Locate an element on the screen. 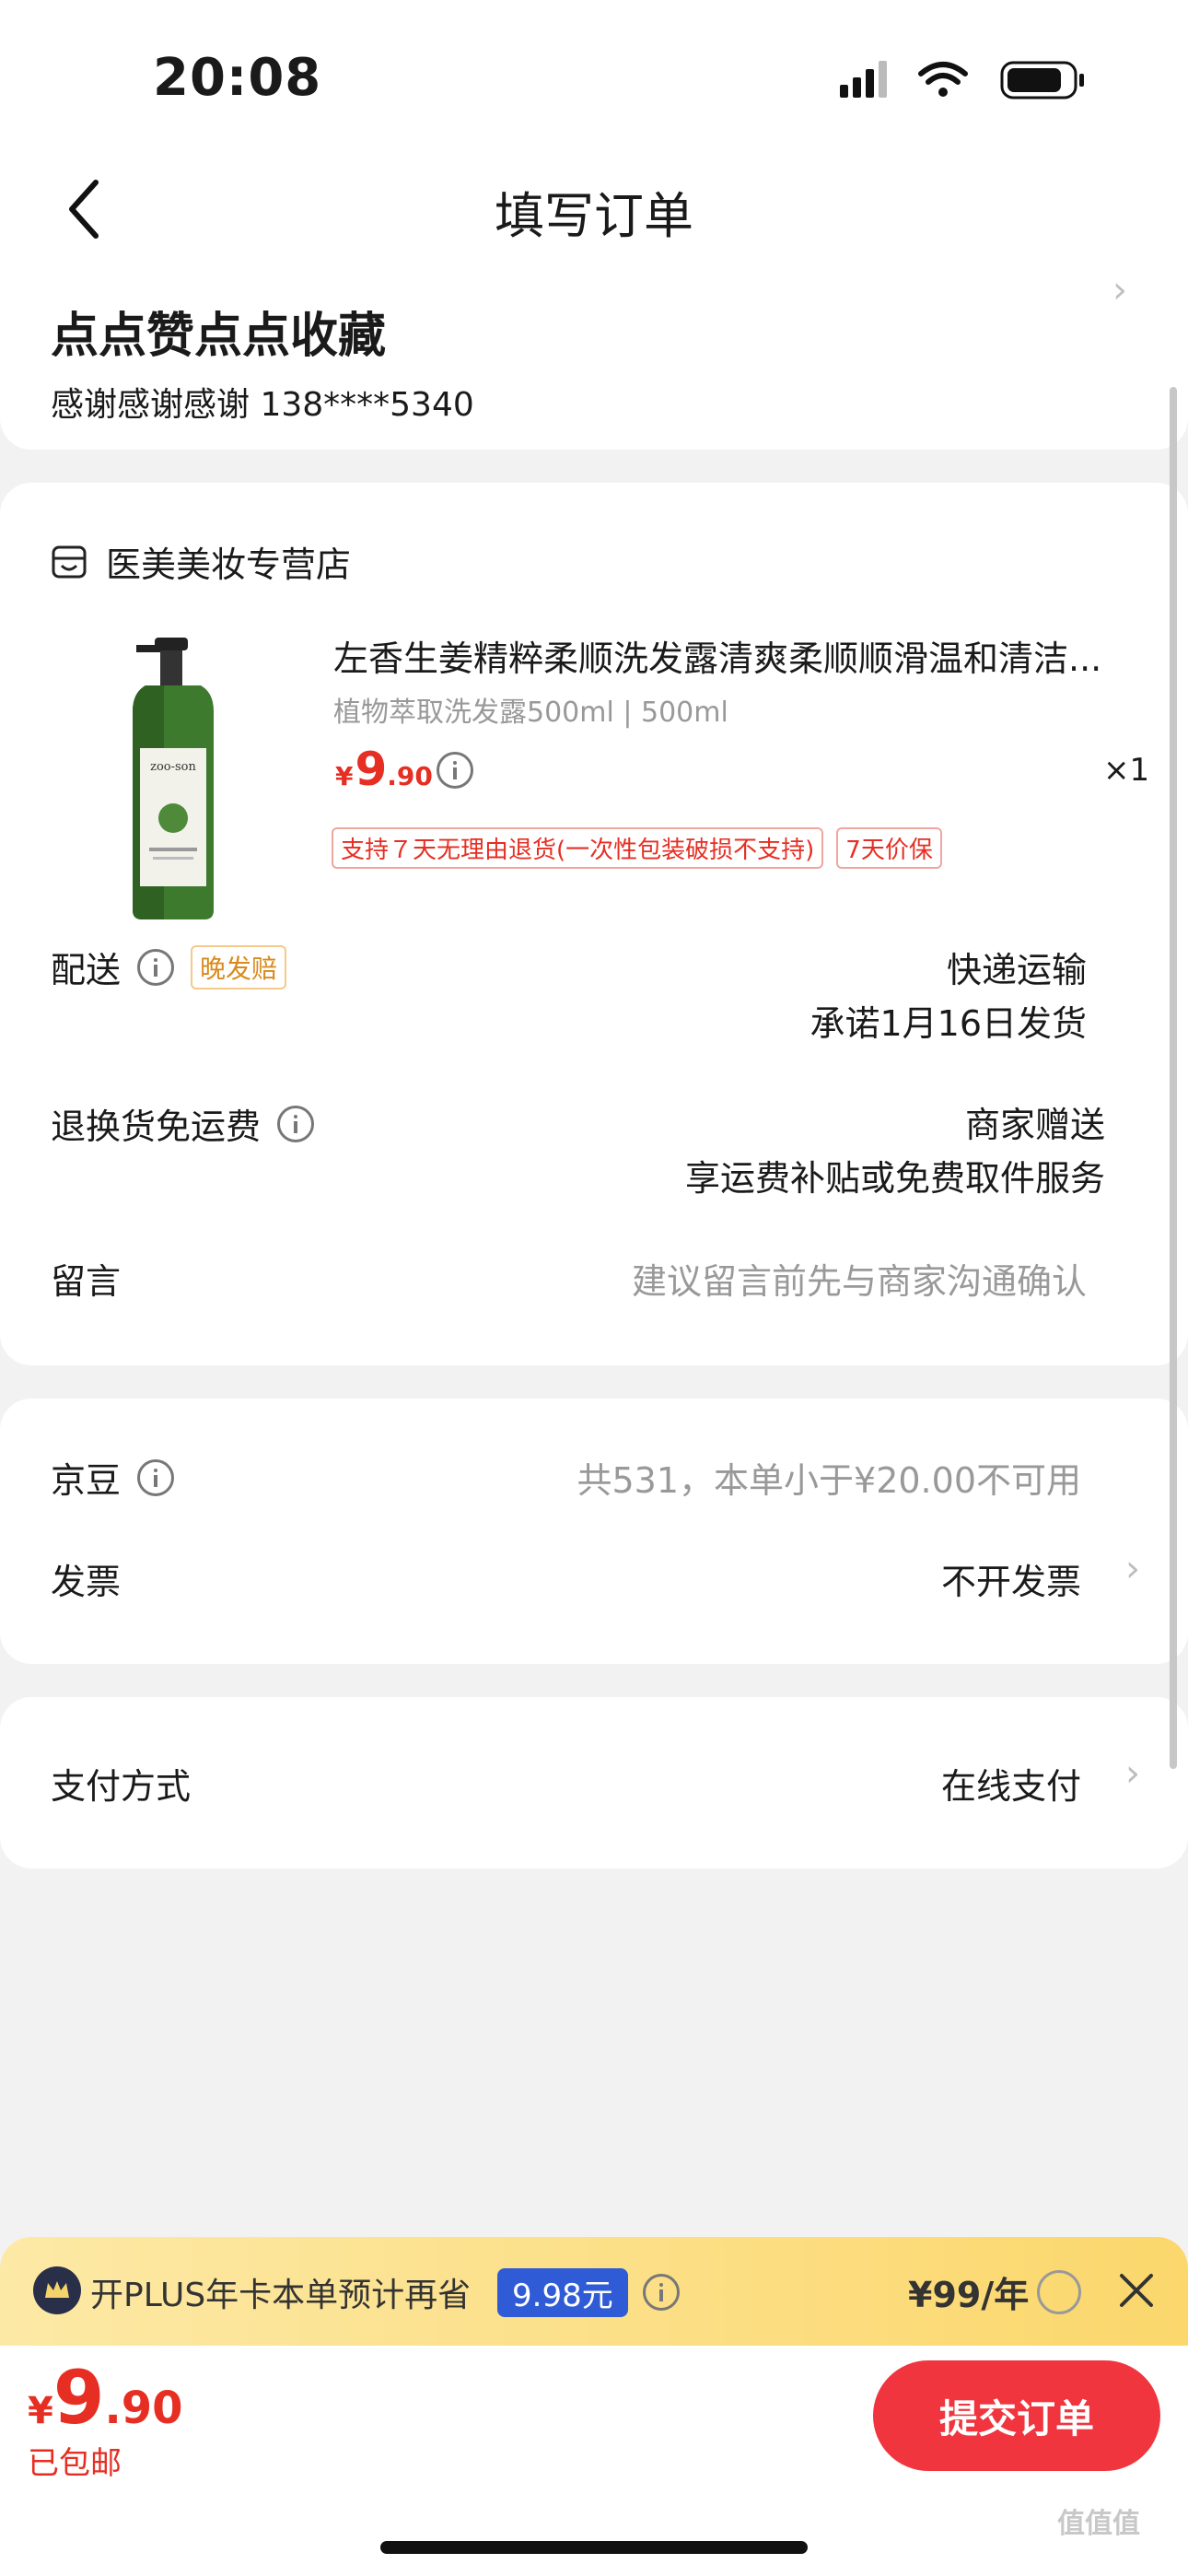 This screenshot has height=2576, width=1188. shop-icon is located at coordinates (69, 561).